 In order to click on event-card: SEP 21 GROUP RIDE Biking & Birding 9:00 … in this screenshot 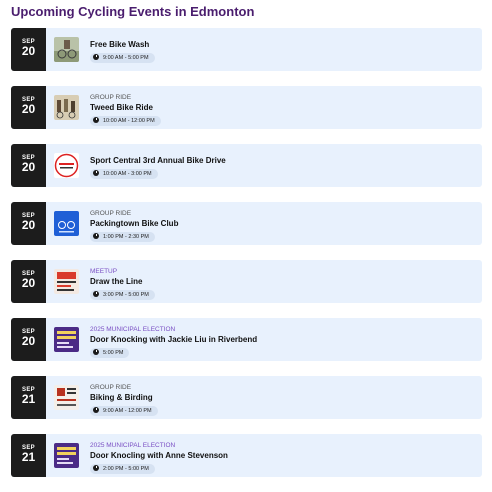, I will do `click(246, 397)`.